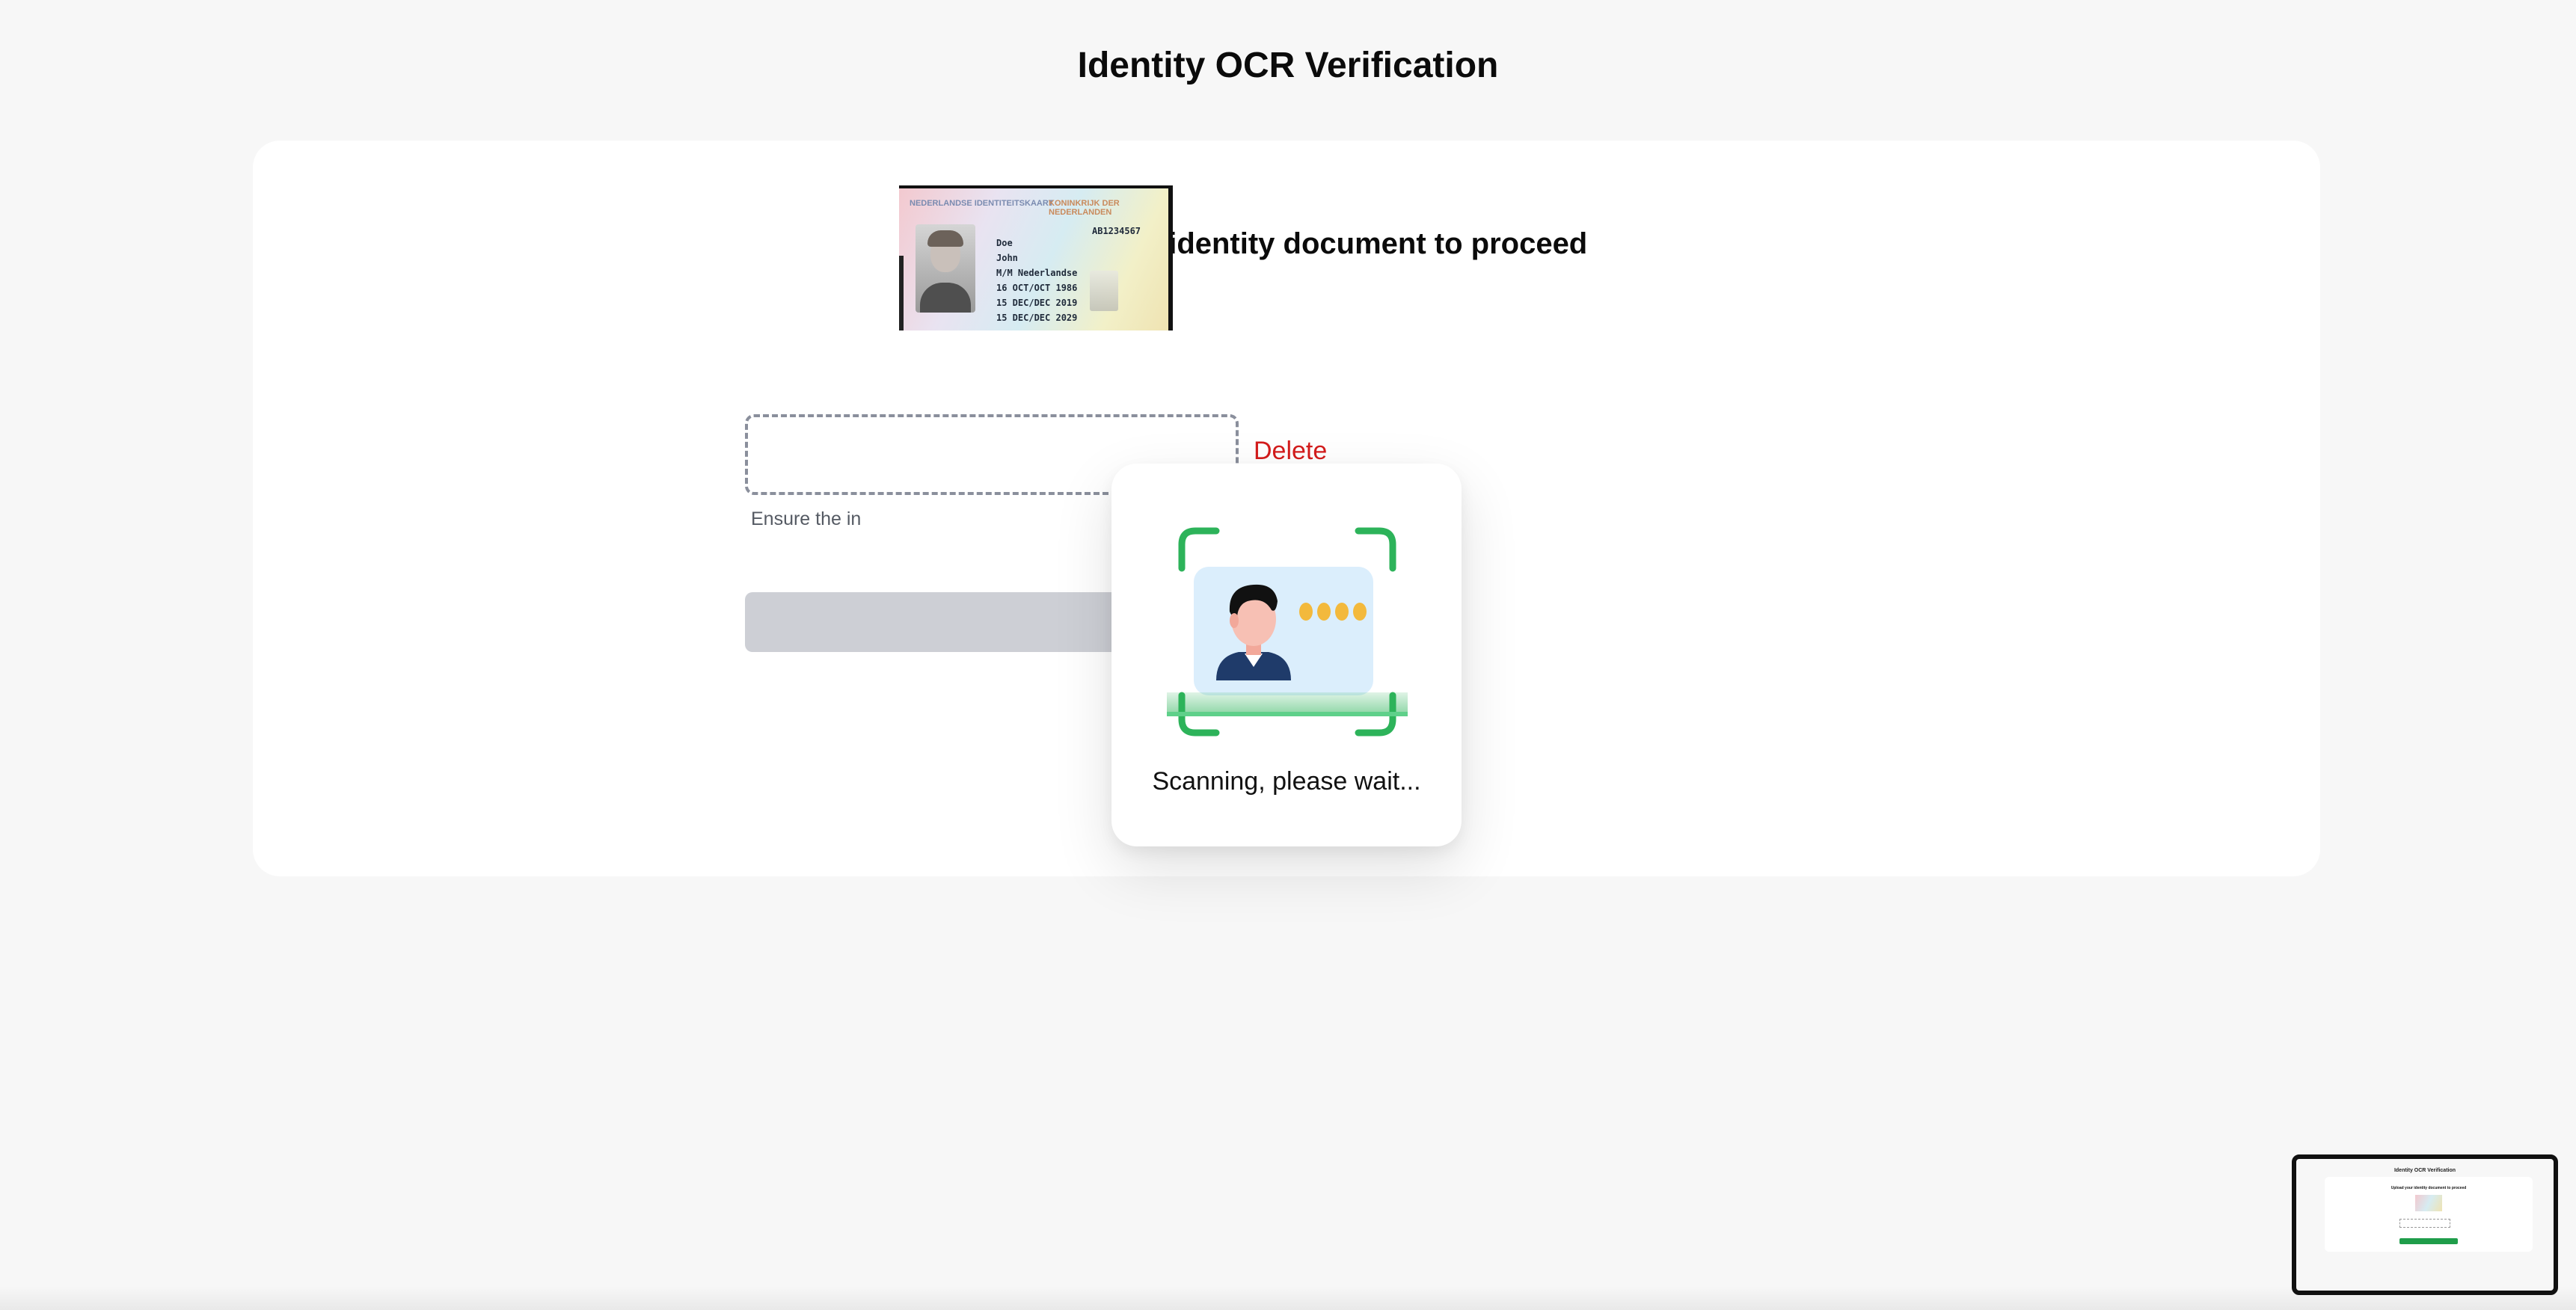 The width and height of the screenshot is (2576, 1310). What do you see at coordinates (1286, 244) in the screenshot?
I see `upload-subtitle: Upload your identity document to proceed` at bounding box center [1286, 244].